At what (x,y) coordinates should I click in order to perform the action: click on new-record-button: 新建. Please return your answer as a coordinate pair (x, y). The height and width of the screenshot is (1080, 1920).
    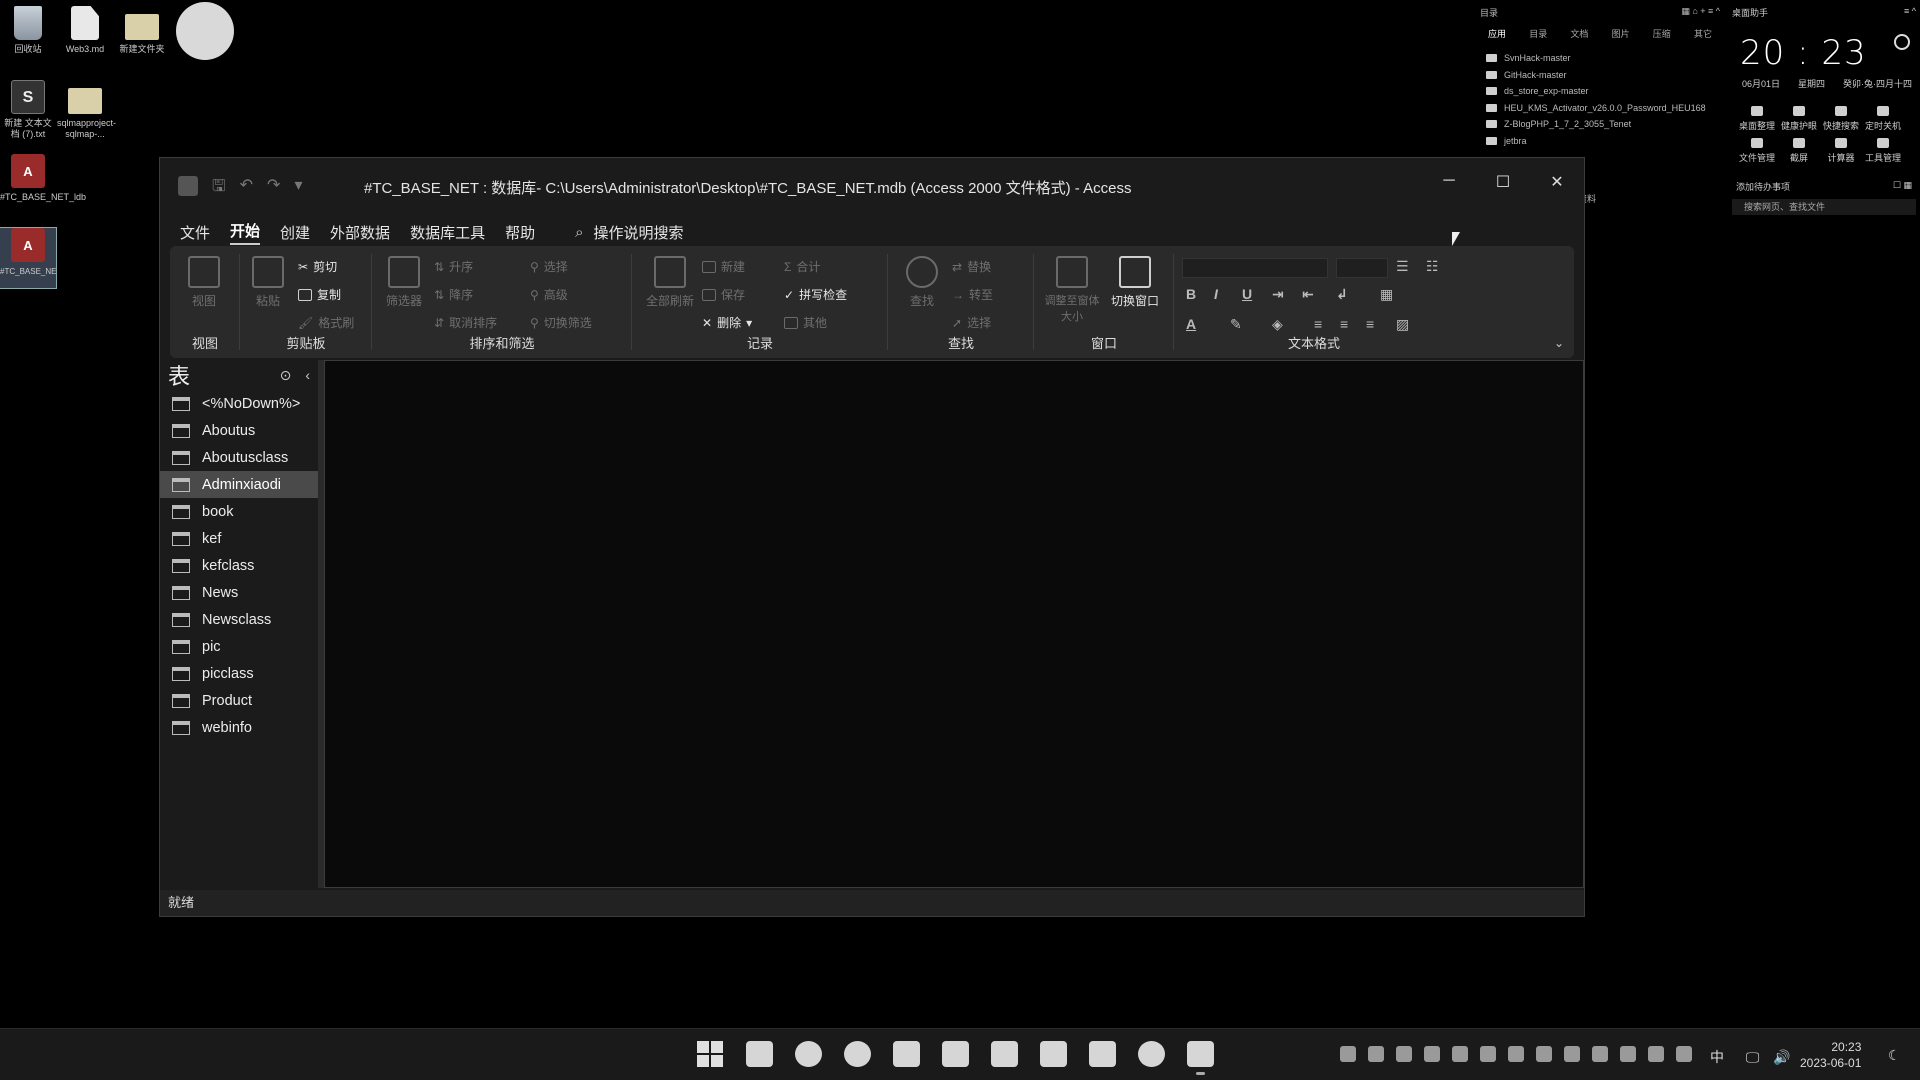
    Looking at the image, I should click on (723, 266).